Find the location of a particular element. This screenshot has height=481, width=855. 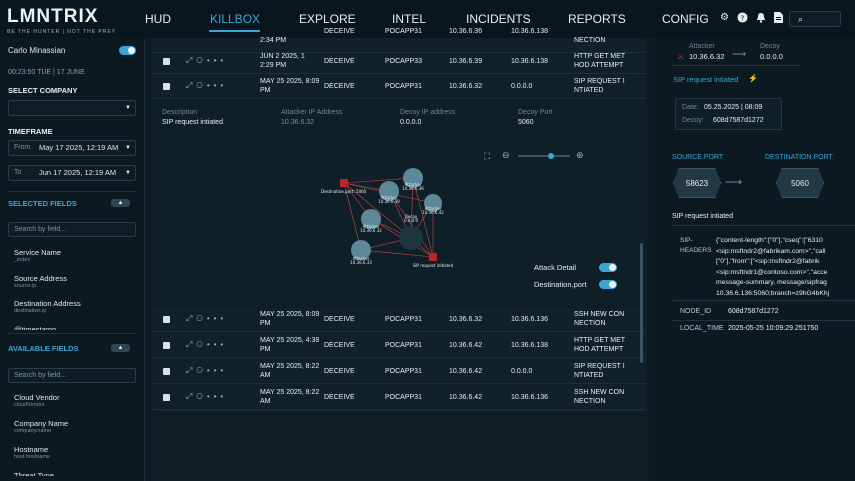

timeframe-label: TIMEFRAME is located at coordinates (30, 131).